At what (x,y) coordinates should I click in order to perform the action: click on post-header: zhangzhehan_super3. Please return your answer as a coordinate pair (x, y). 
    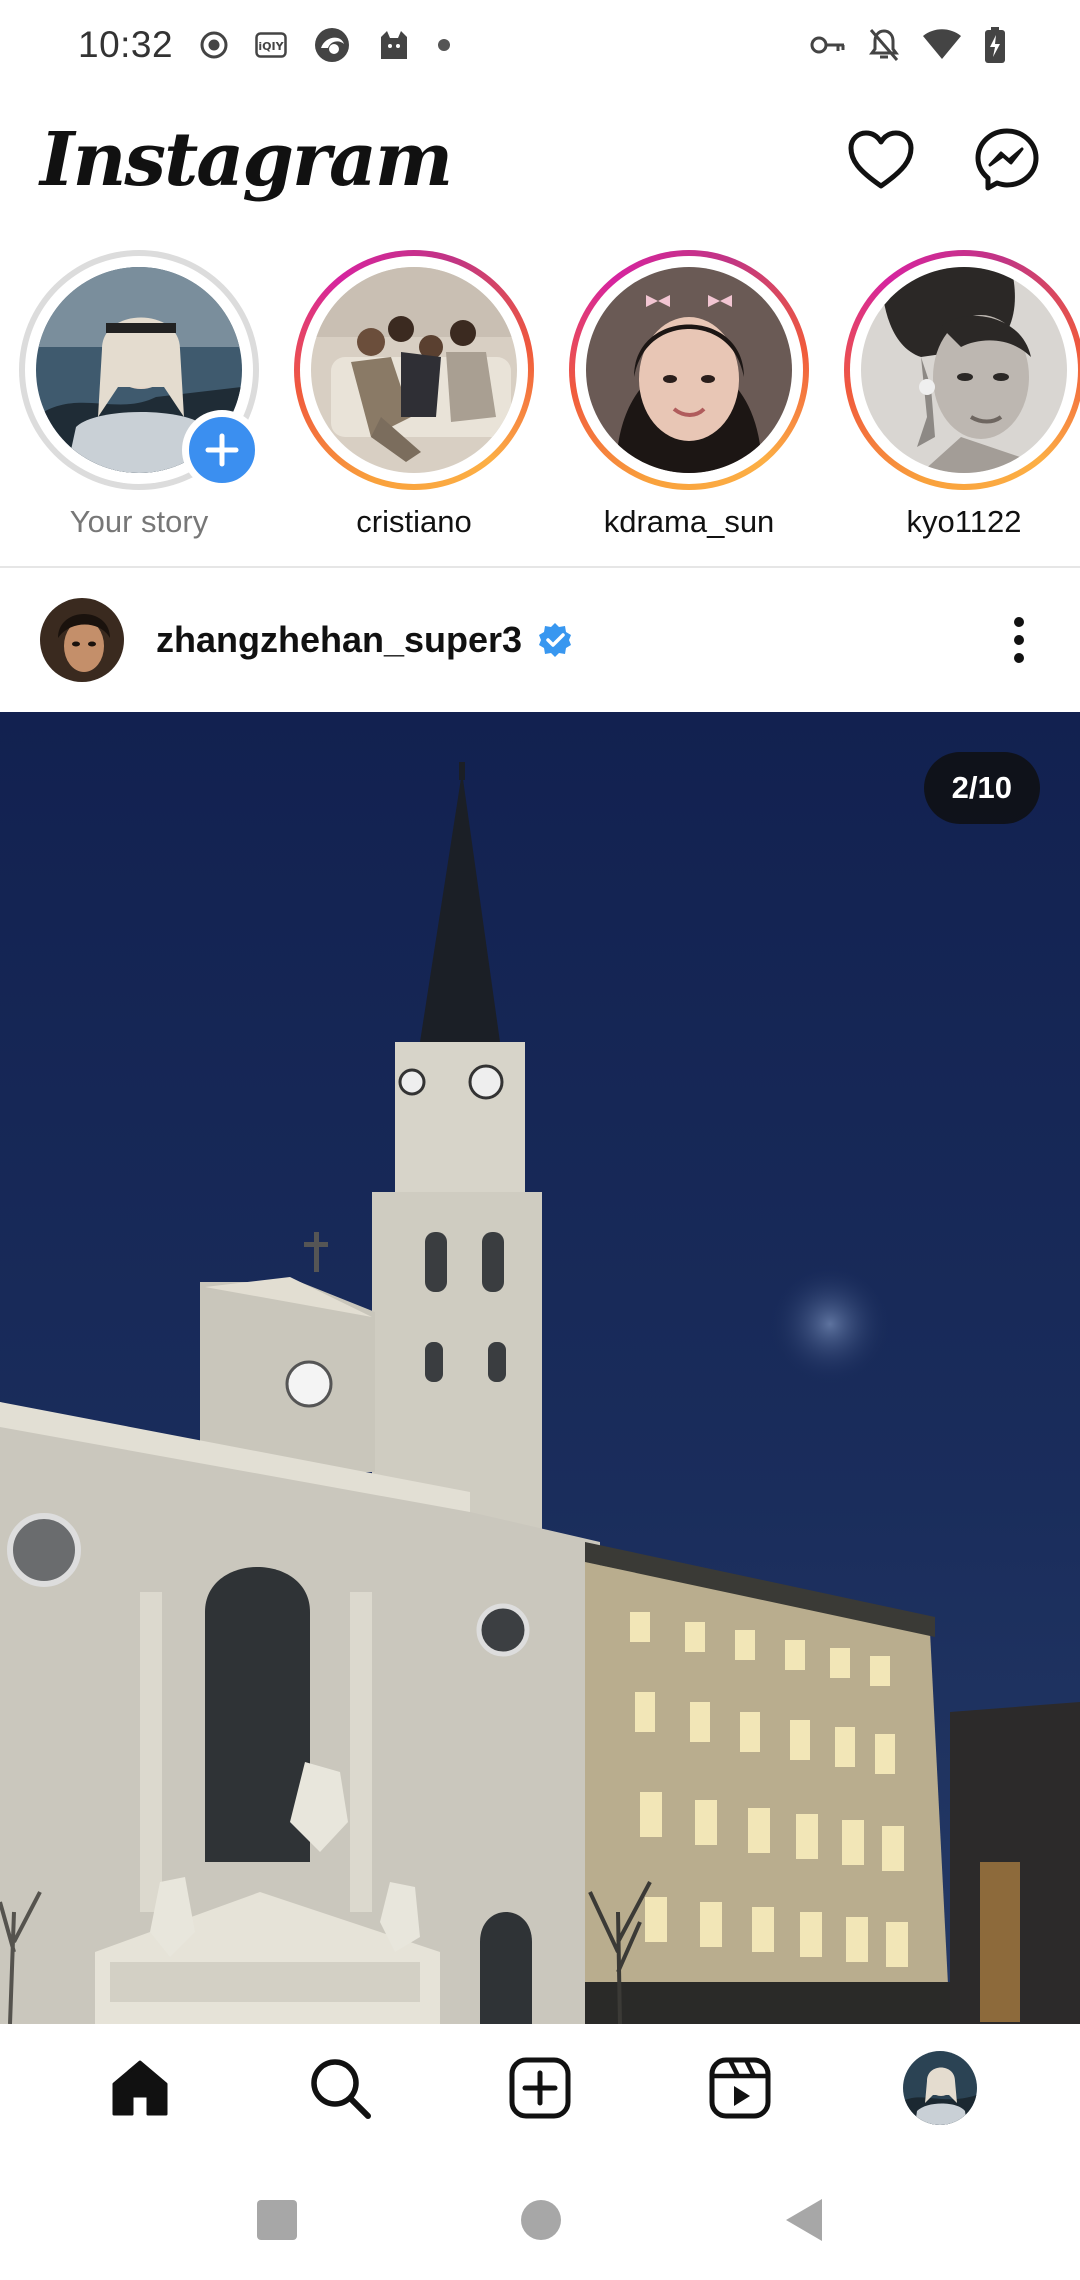
    Looking at the image, I should click on (540, 640).